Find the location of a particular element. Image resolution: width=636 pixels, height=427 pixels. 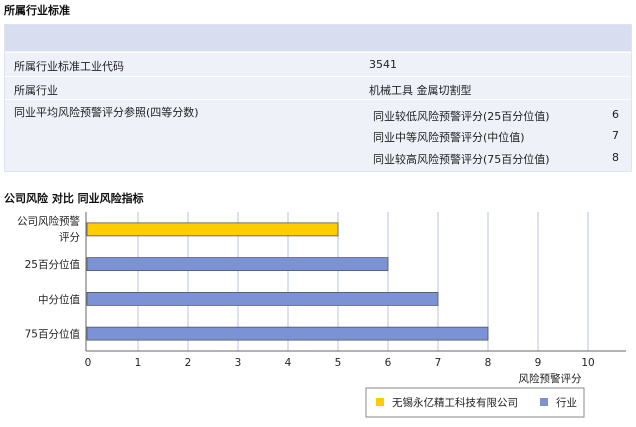

x-axis-label: 风险预警评分 is located at coordinates (550, 378).